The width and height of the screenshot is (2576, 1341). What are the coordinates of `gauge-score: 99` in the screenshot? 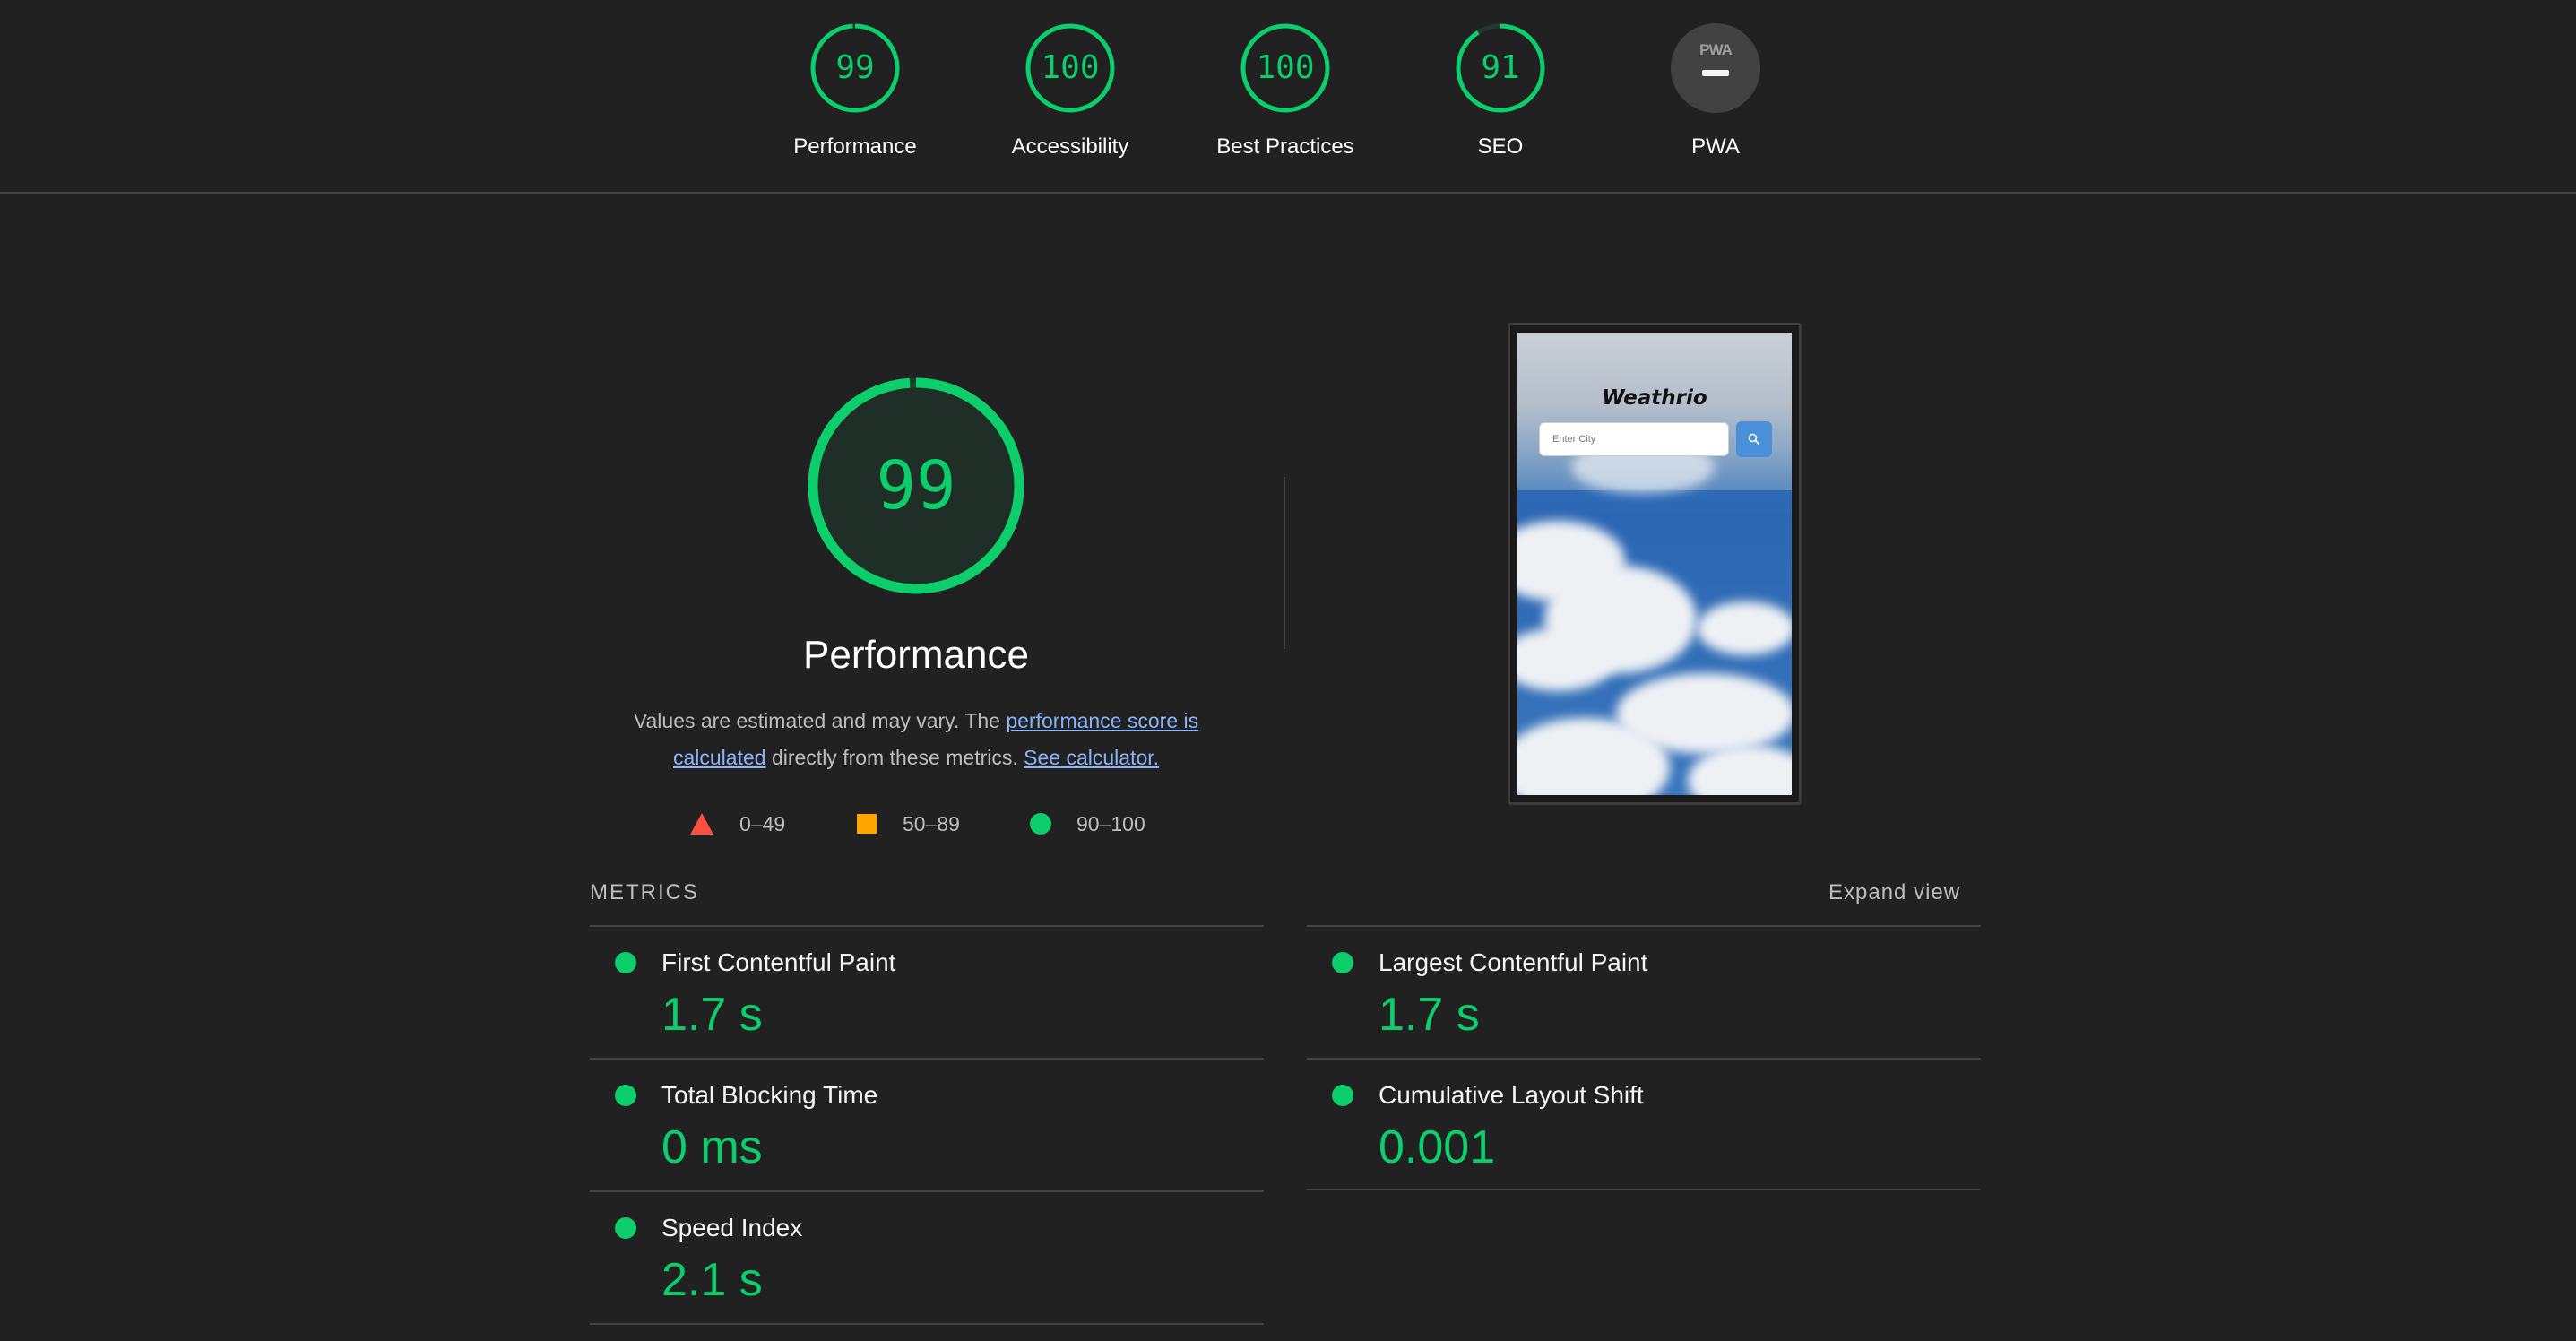 It's located at (855, 67).